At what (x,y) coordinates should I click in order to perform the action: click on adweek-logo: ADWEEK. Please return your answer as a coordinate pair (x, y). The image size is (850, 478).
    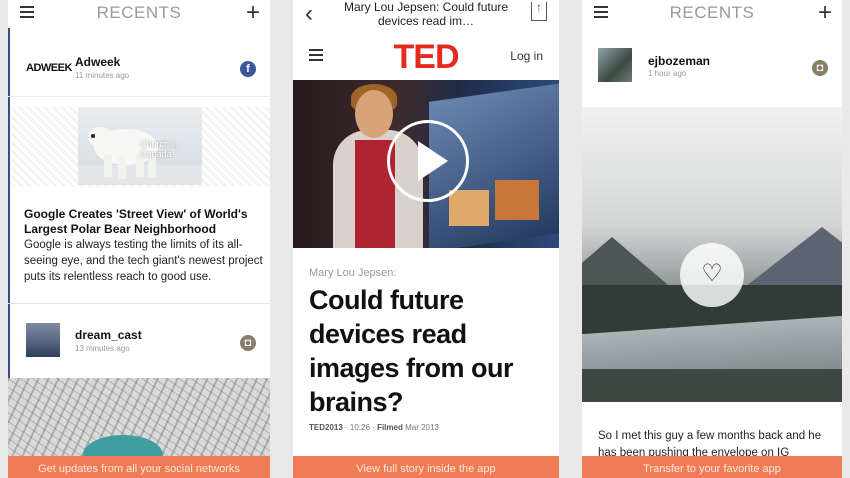
    Looking at the image, I should click on (49, 68).